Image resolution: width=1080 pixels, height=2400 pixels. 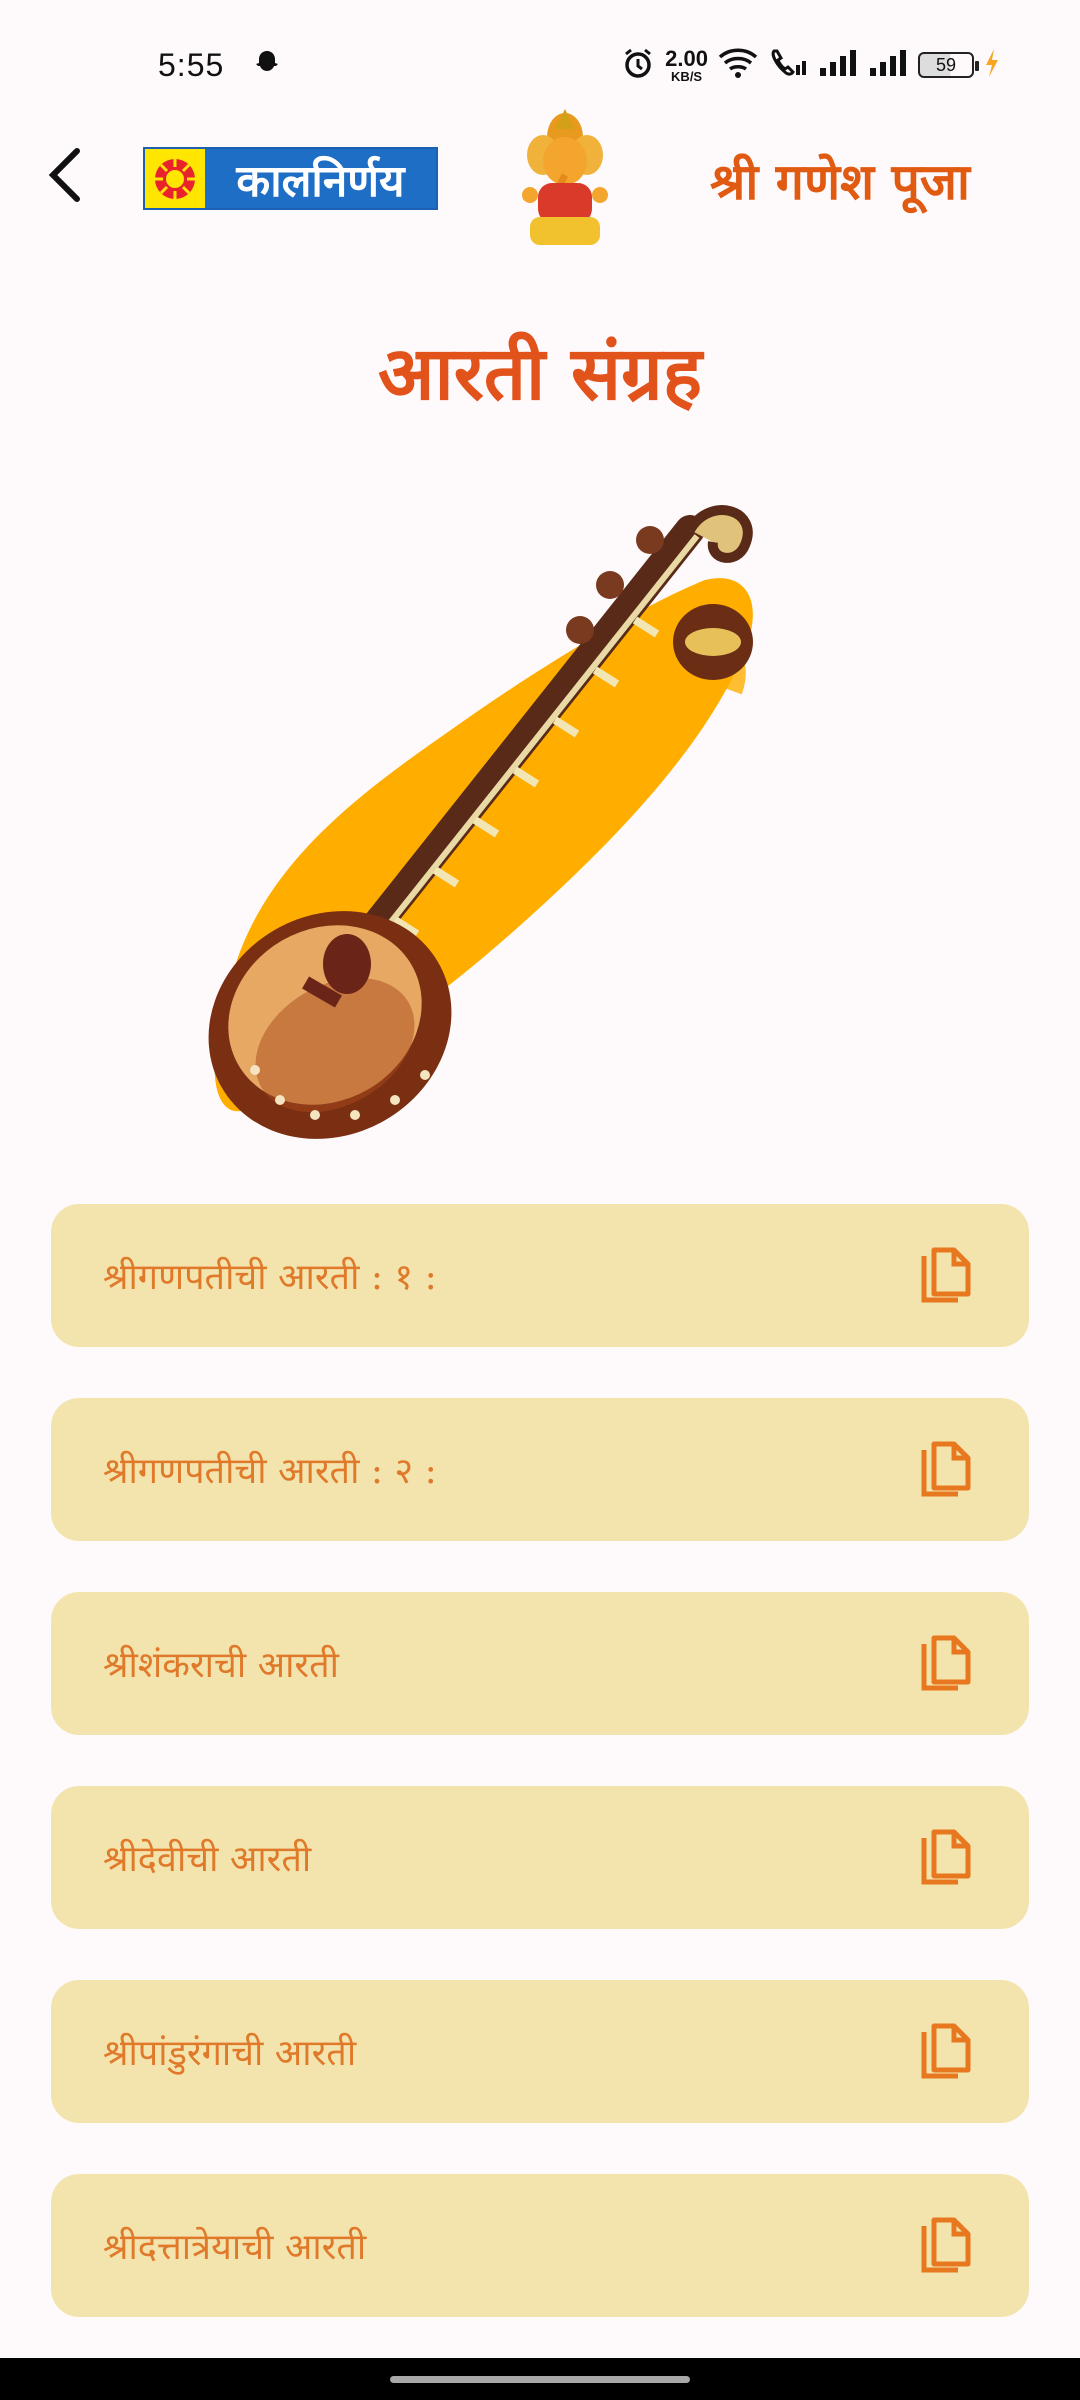 What do you see at coordinates (191, 64) in the screenshot?
I see `status-time: 5:55` at bounding box center [191, 64].